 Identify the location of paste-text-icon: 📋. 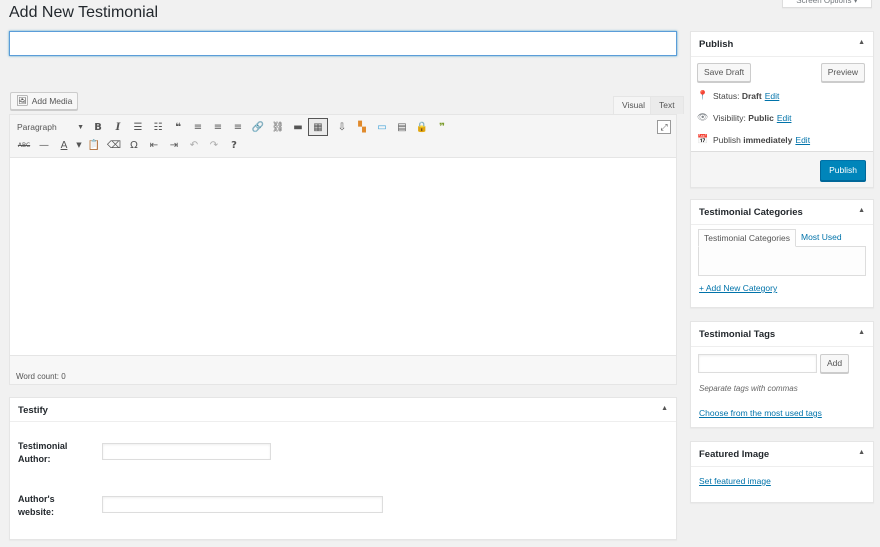
(94, 145).